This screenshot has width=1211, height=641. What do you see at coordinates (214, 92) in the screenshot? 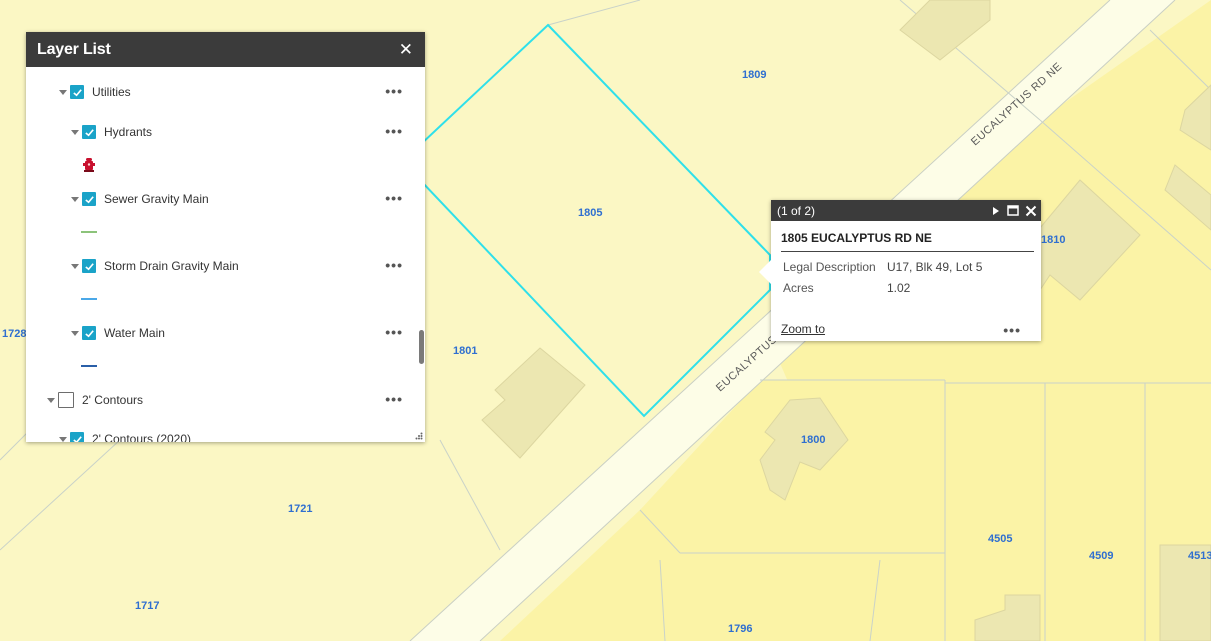
I see `layer-row-utilities: Utilities •••` at bounding box center [214, 92].